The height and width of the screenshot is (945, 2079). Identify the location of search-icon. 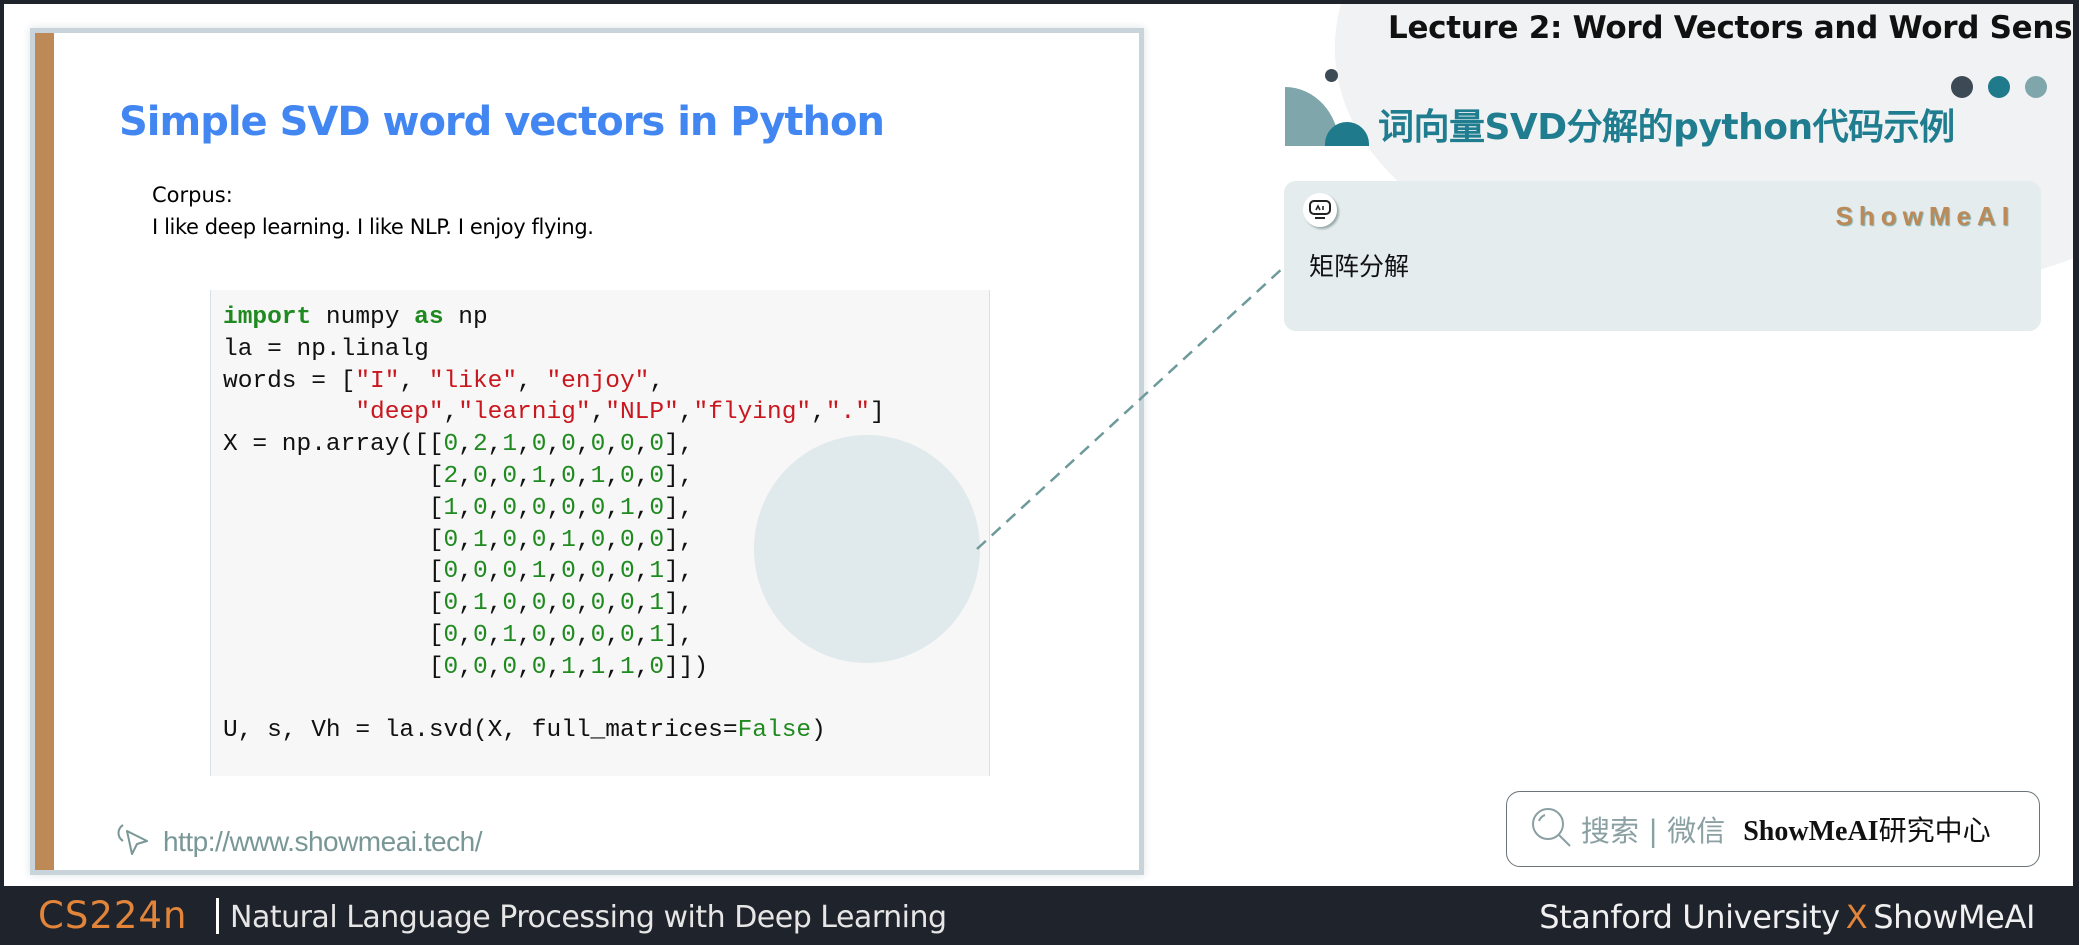
(1551, 829).